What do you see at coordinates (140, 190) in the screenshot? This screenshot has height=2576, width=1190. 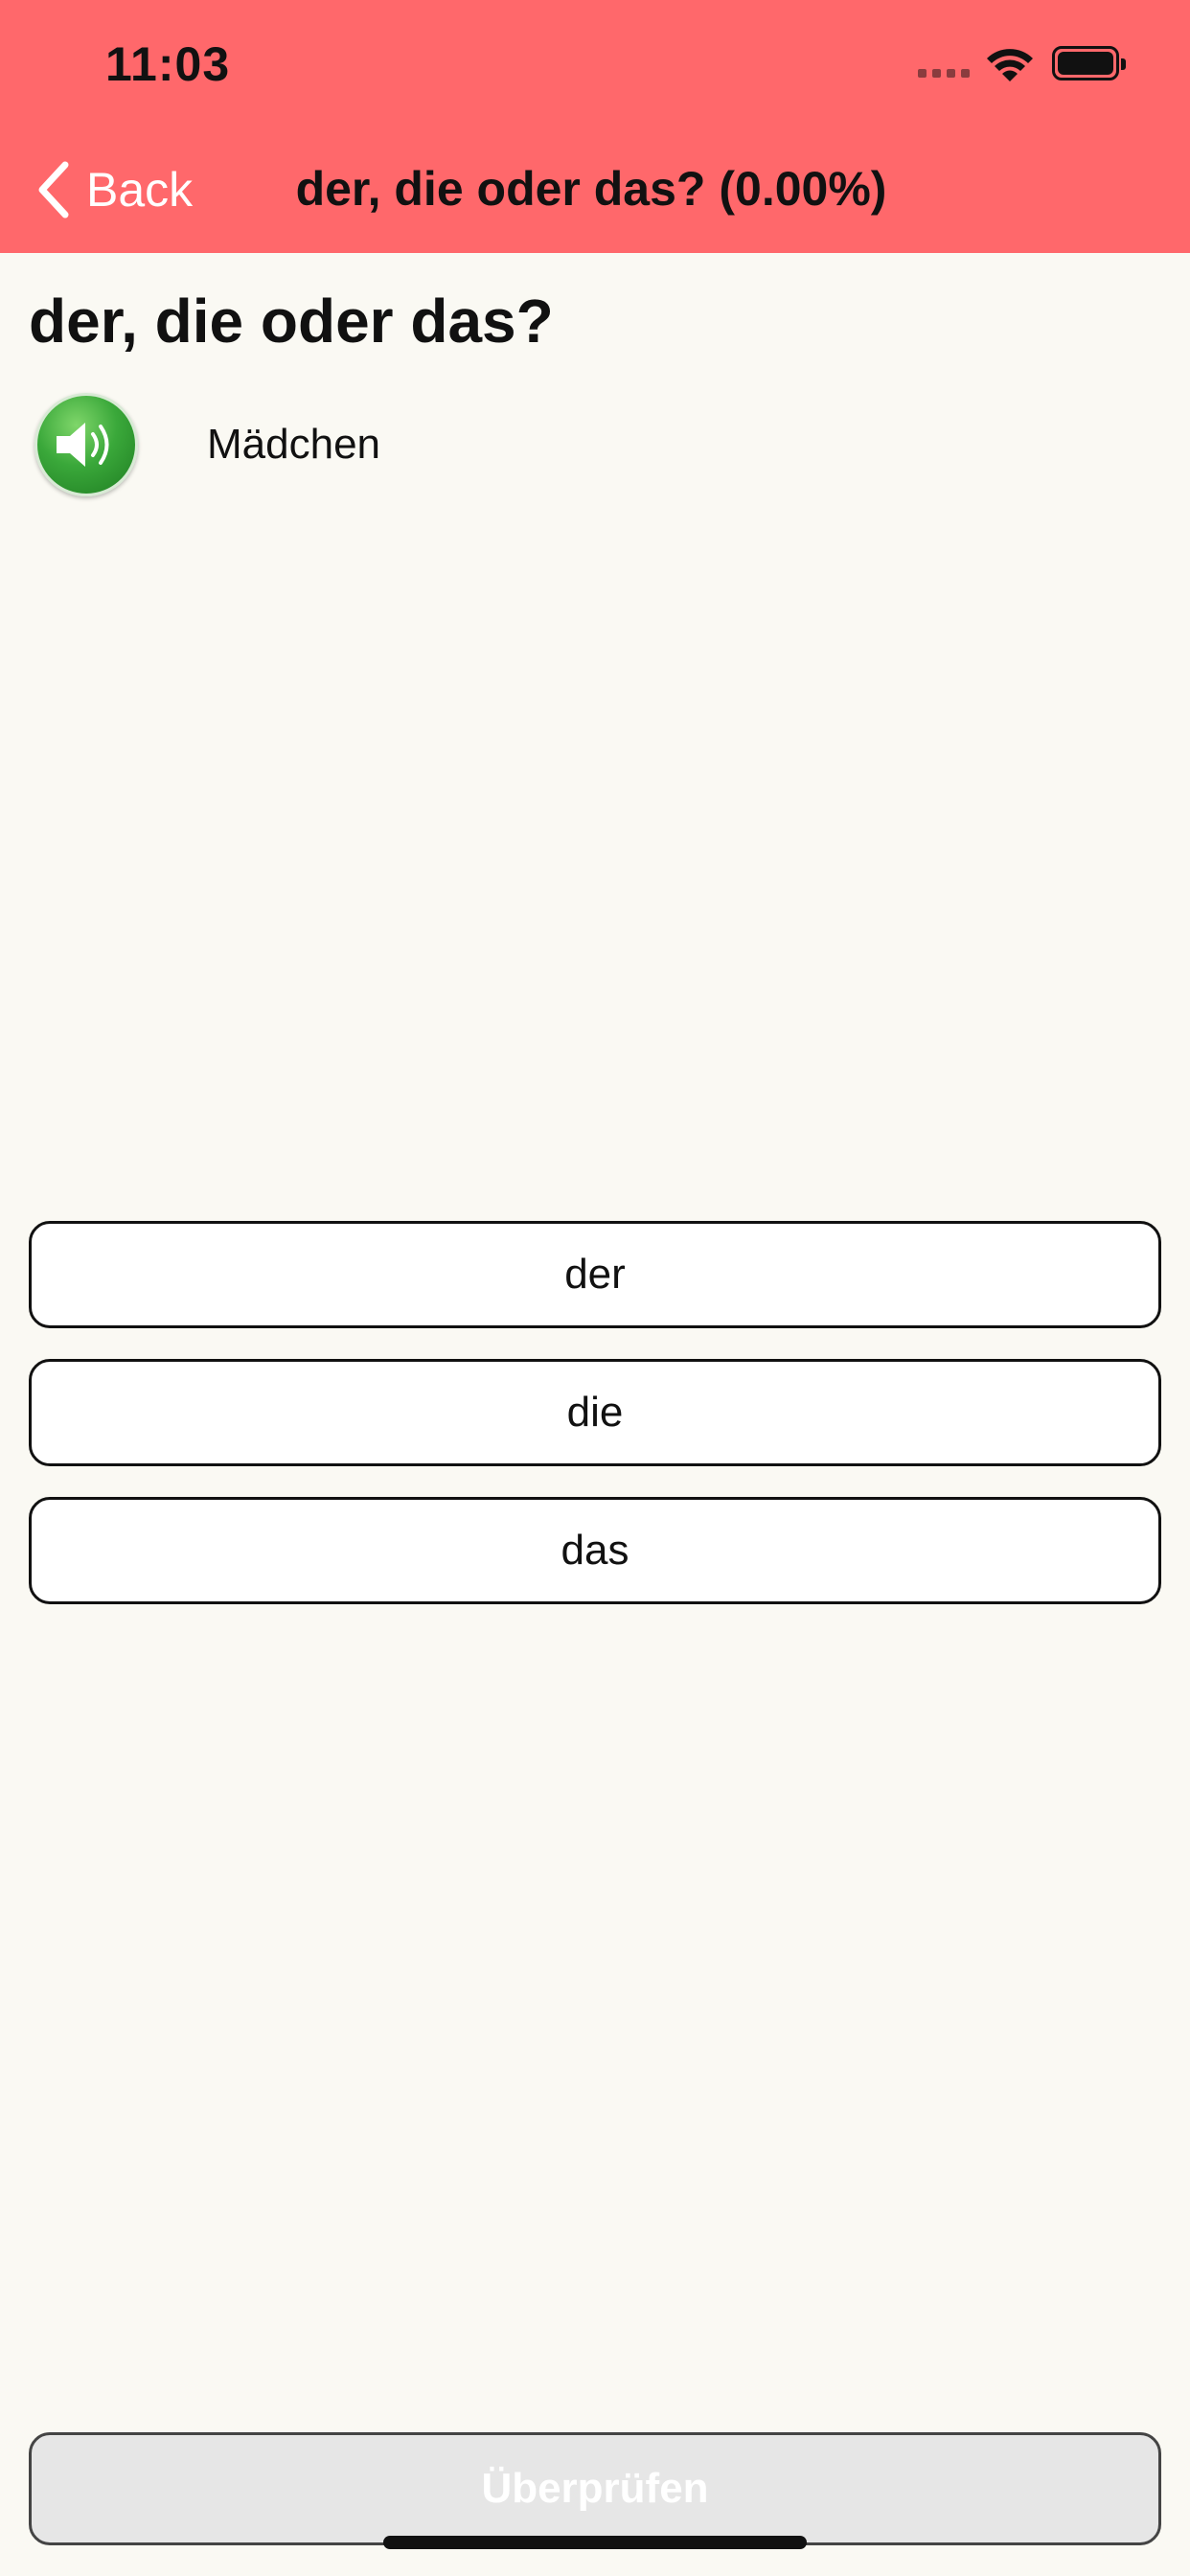 I see `back-label: Back` at bounding box center [140, 190].